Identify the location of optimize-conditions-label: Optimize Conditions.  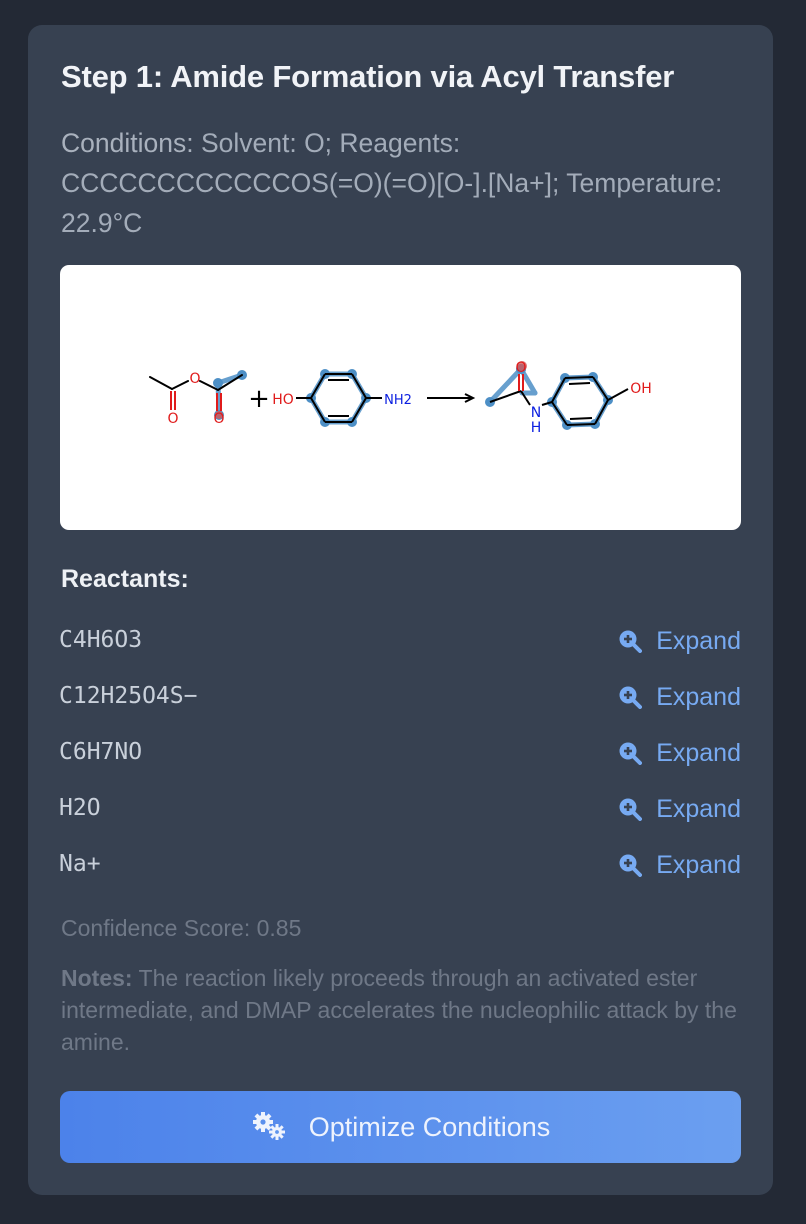
(429, 1126).